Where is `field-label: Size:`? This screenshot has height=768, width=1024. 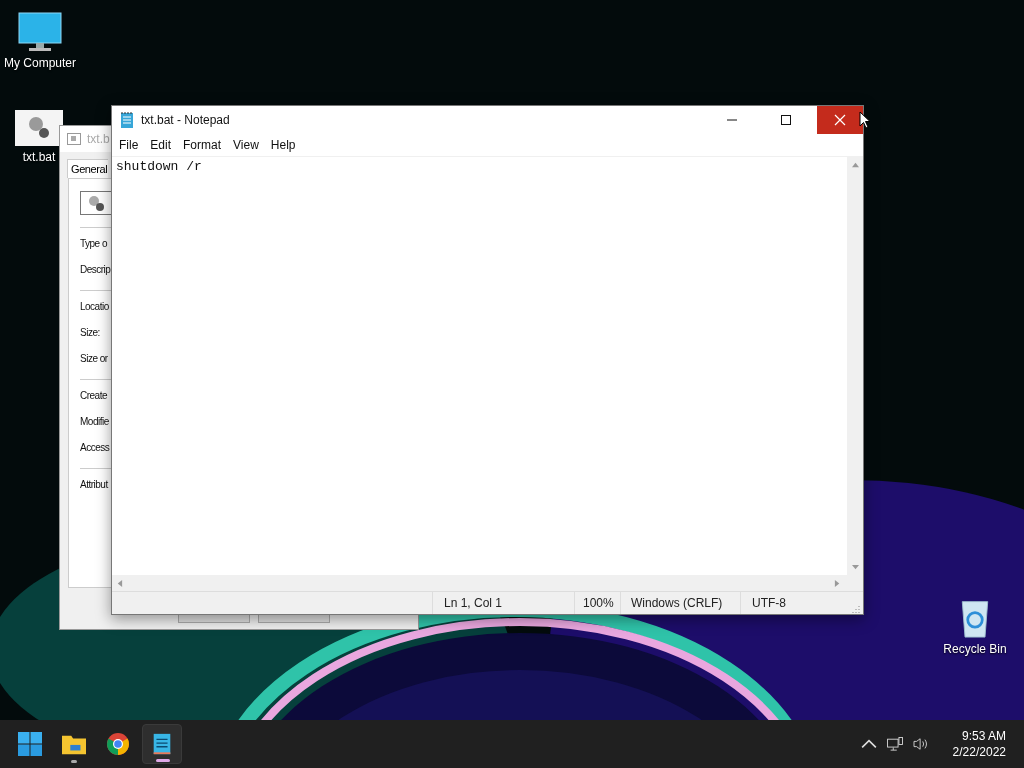 field-label: Size: is located at coordinates (90, 333).